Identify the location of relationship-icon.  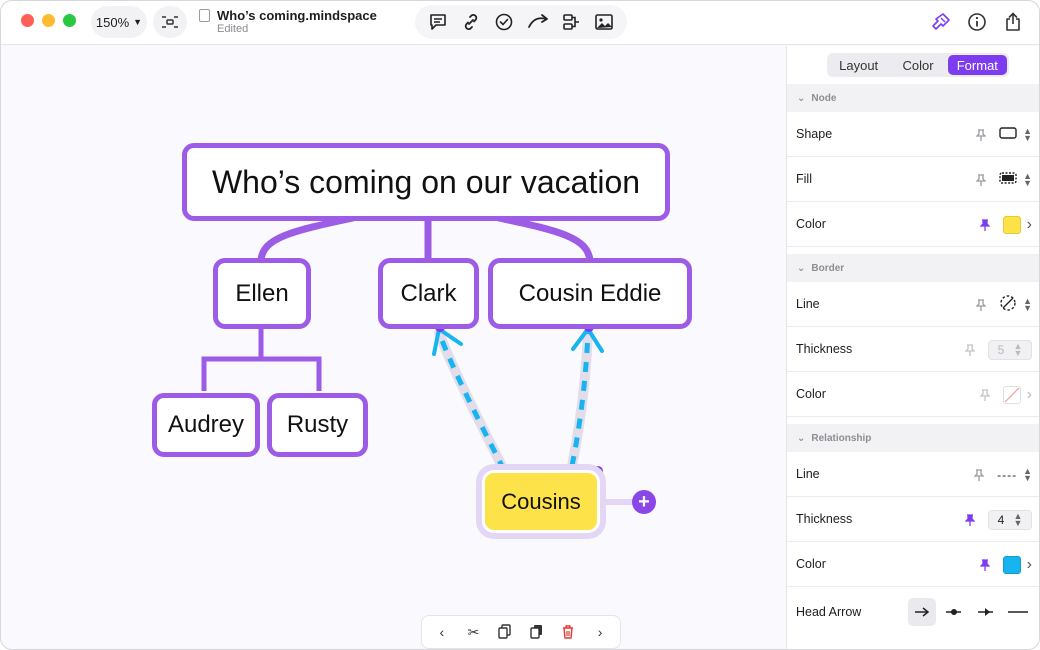
(538, 22).